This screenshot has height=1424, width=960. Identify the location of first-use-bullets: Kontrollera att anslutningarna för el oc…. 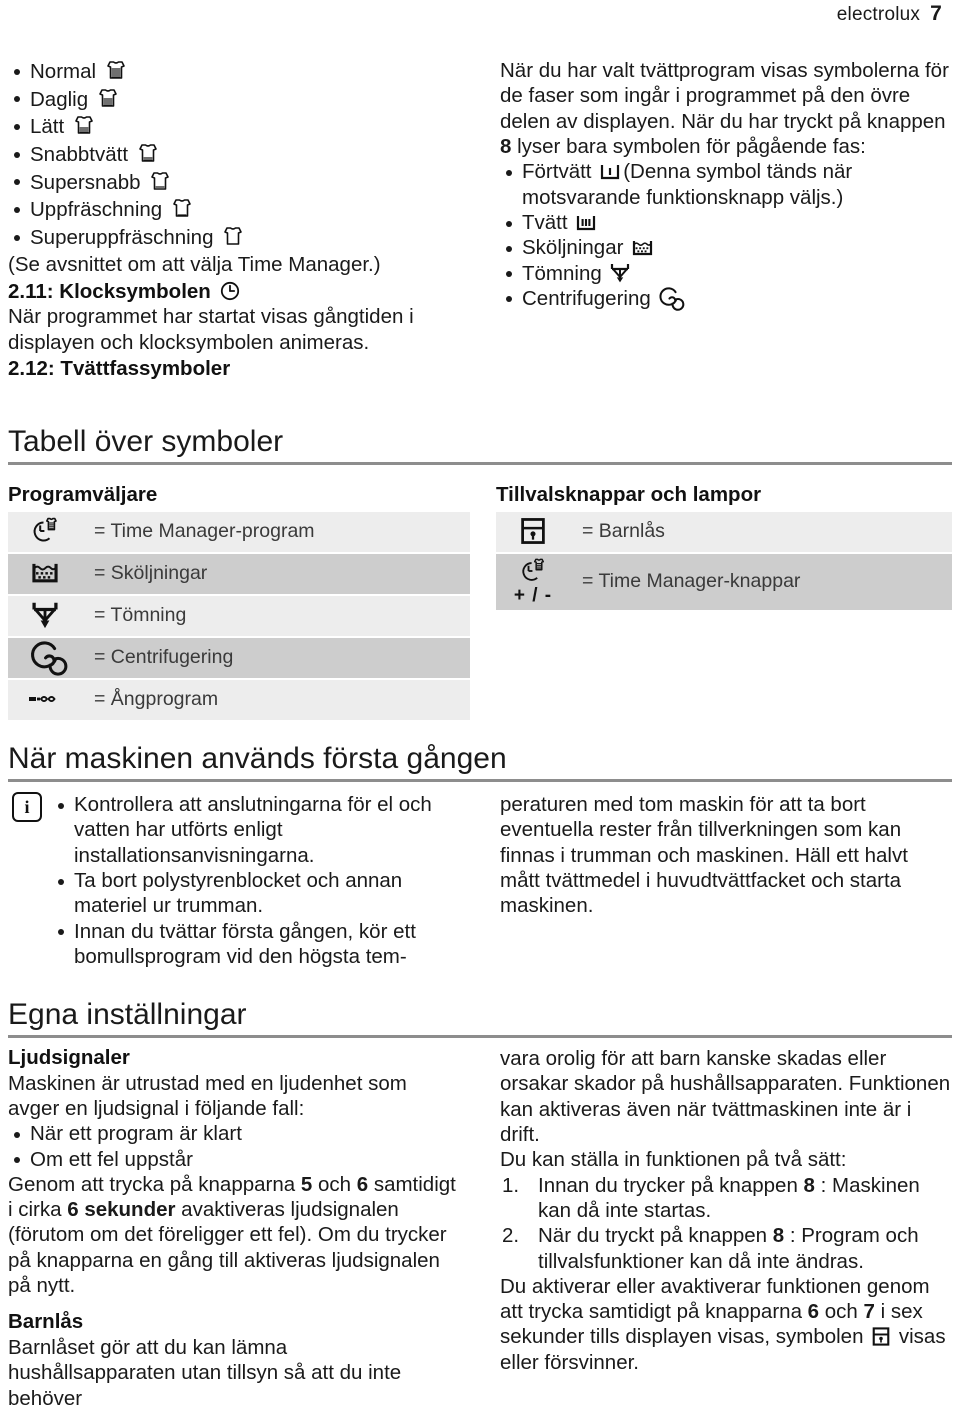
(256, 880).